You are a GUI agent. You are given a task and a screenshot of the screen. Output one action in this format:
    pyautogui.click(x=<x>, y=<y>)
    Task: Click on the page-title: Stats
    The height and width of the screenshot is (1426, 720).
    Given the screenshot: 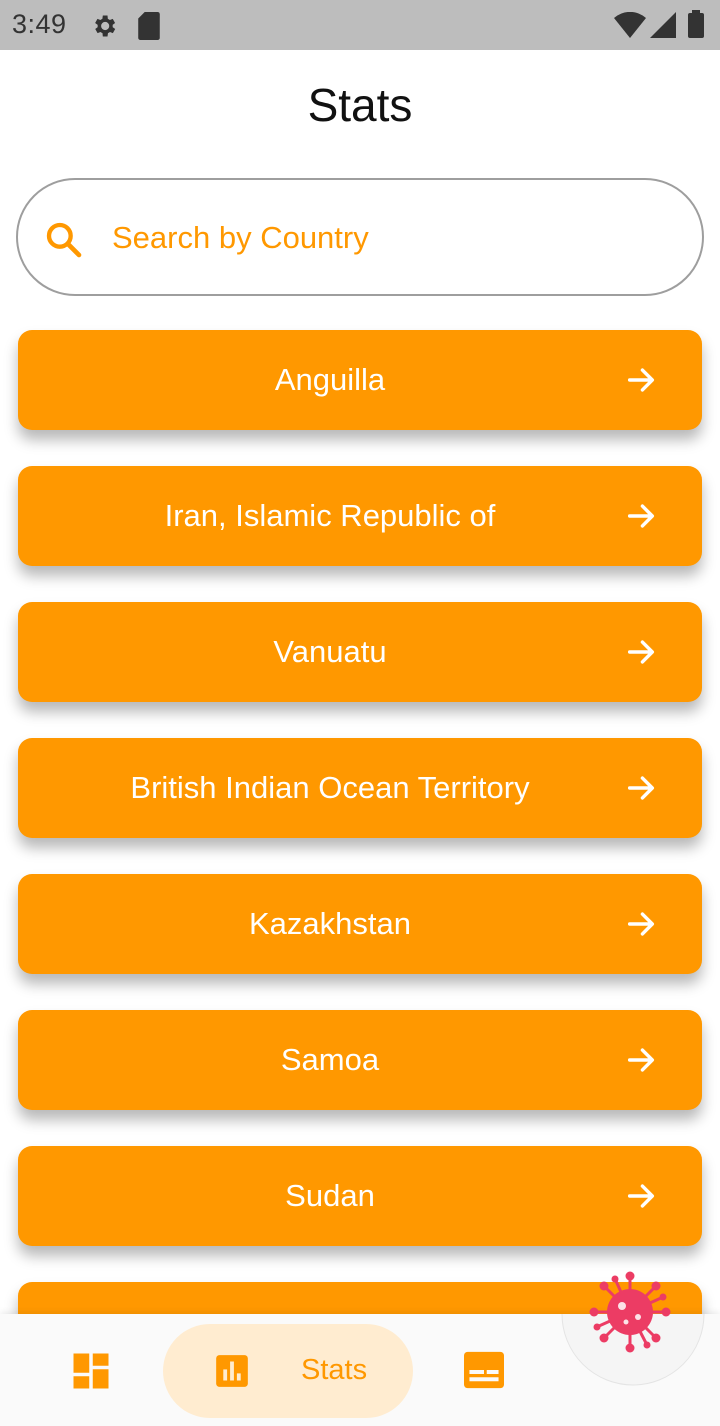 What is the action you would take?
    pyautogui.click(x=360, y=105)
    